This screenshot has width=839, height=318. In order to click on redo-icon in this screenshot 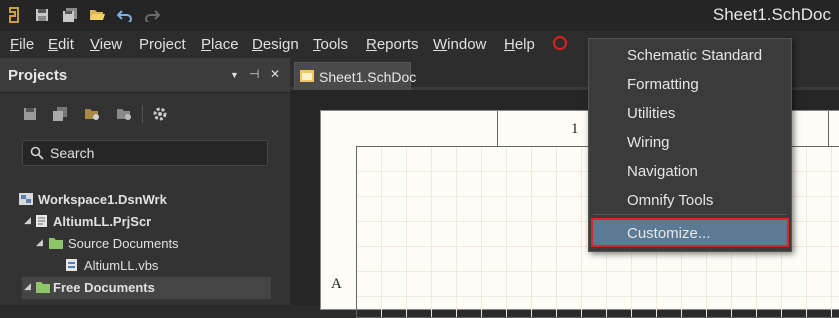, I will do `click(152, 15)`.